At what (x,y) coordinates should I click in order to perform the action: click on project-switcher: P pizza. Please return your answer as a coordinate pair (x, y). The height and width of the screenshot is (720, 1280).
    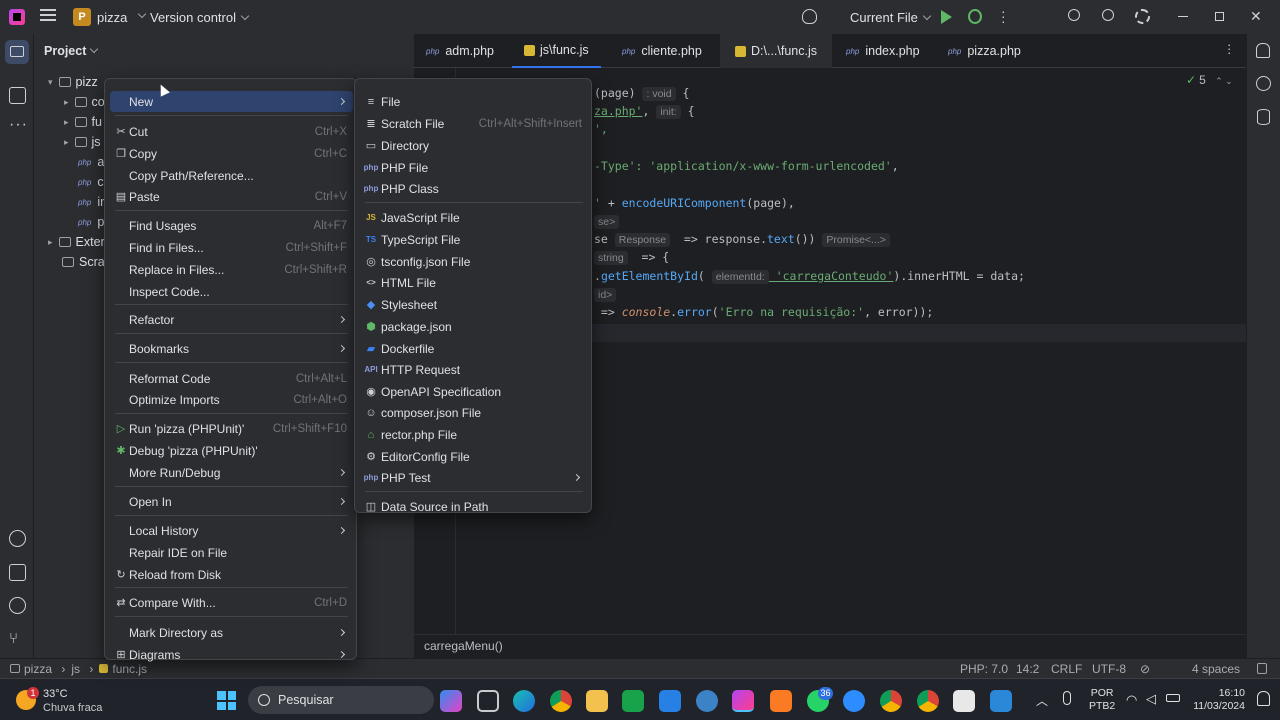
    Looking at the image, I should click on (110, 17).